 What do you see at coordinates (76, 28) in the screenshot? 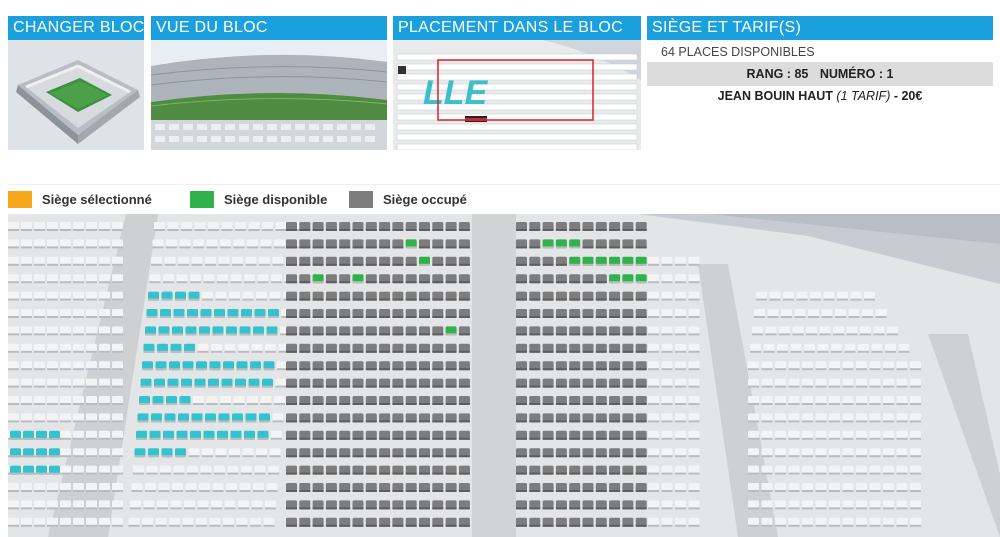
I see `change-block-title: CHANGER BLOC` at bounding box center [76, 28].